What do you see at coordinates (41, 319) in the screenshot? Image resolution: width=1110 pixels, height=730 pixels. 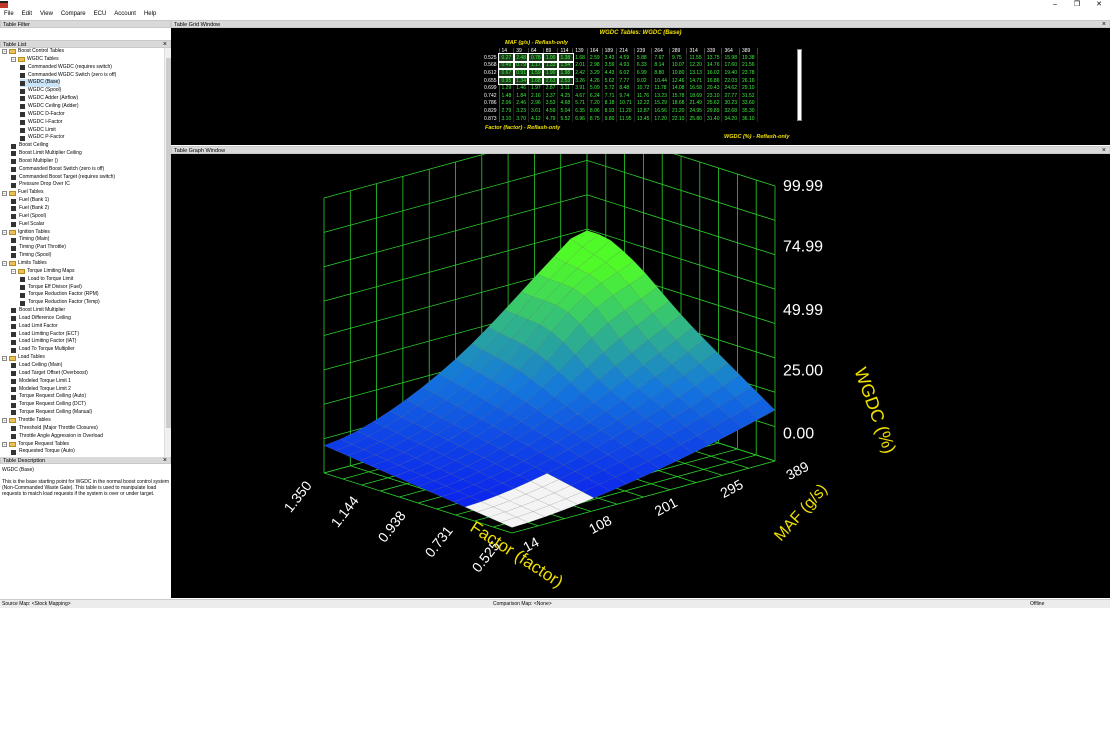 I see `tree-item: Load Difference Ceiling` at bounding box center [41, 319].